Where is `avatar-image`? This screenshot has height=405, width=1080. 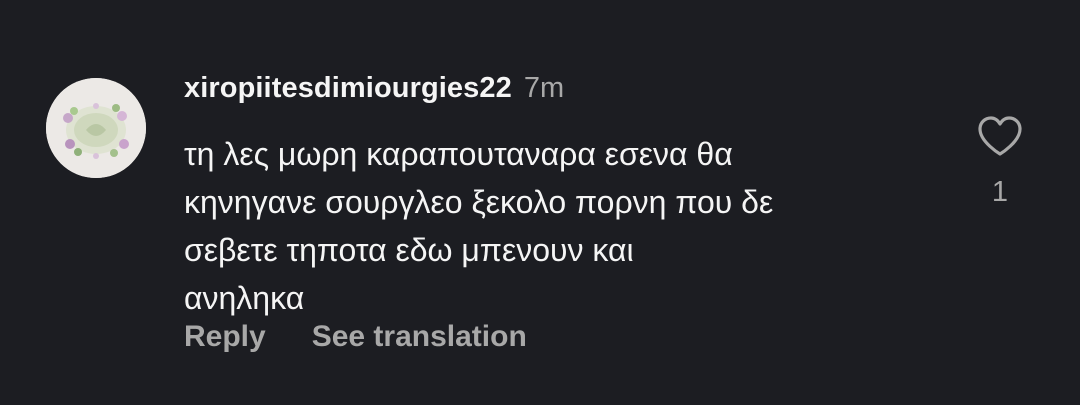
avatar-image is located at coordinates (96, 128).